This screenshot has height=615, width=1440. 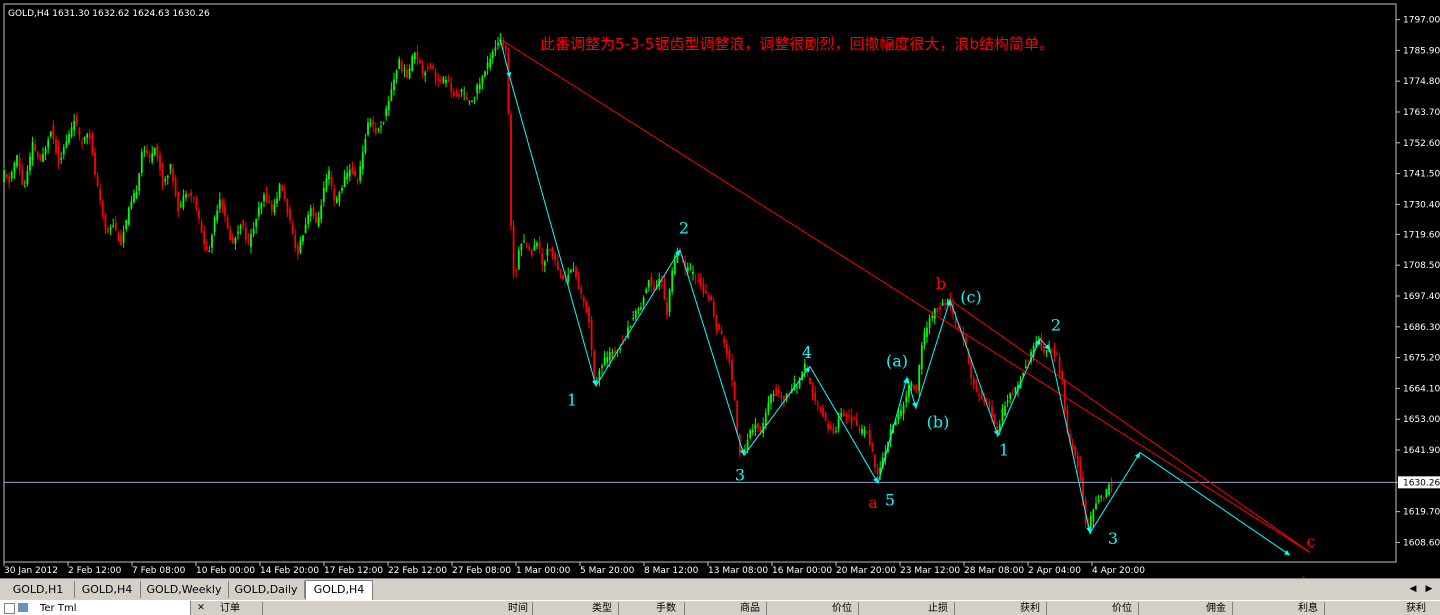 What do you see at coordinates (1416, 609) in the screenshot?
I see `col-profit: 获利` at bounding box center [1416, 609].